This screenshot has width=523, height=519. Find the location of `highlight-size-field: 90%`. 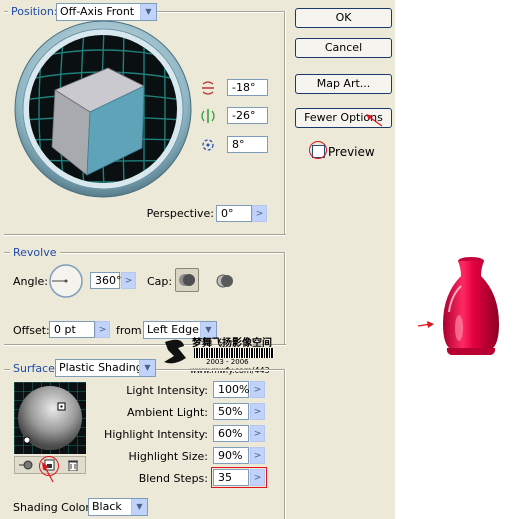

highlight-size-field: 90% is located at coordinates (231, 455).